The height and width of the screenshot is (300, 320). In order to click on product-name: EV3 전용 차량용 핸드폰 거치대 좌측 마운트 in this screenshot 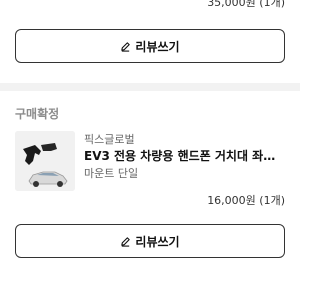, I will do `click(184, 155)`.